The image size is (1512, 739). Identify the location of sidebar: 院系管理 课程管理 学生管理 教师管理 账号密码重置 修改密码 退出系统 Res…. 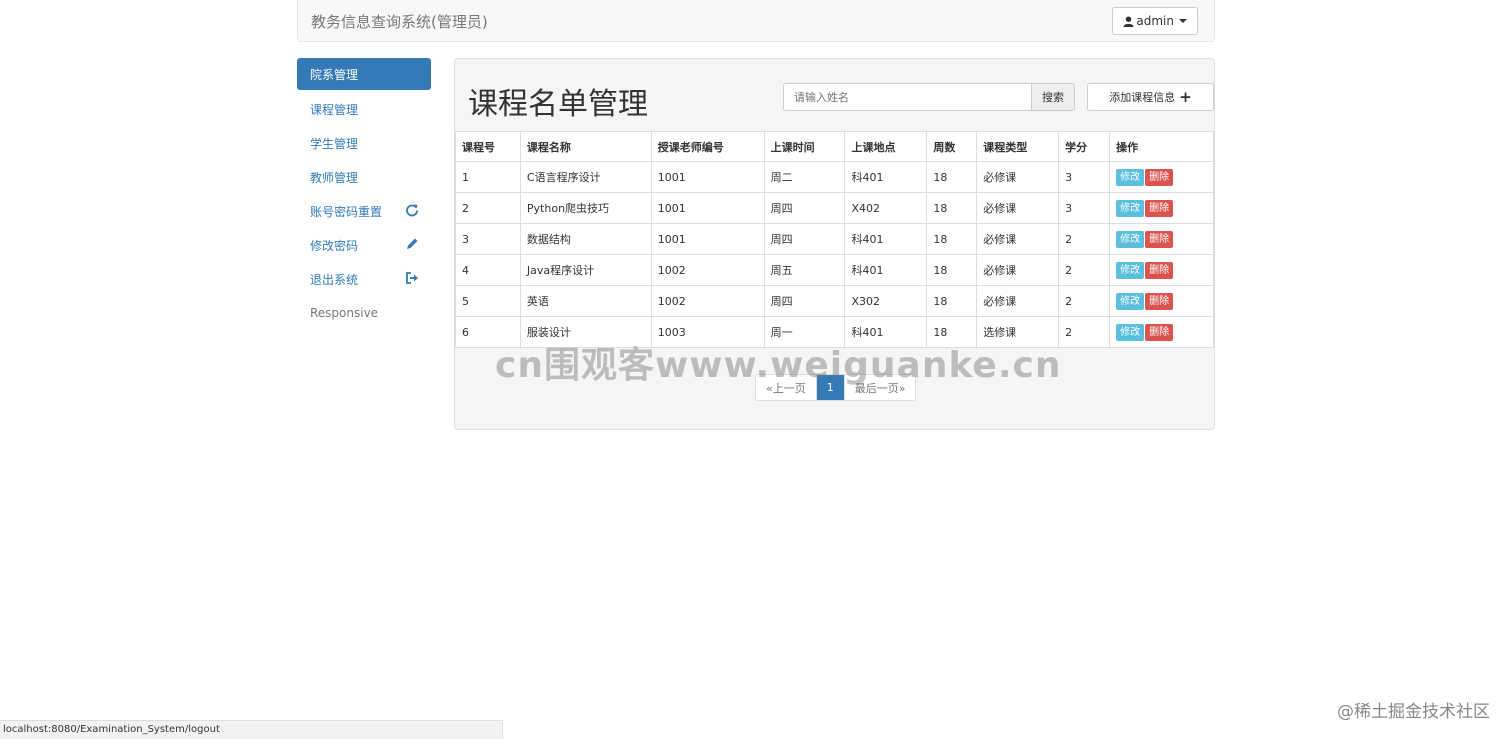
(364, 194).